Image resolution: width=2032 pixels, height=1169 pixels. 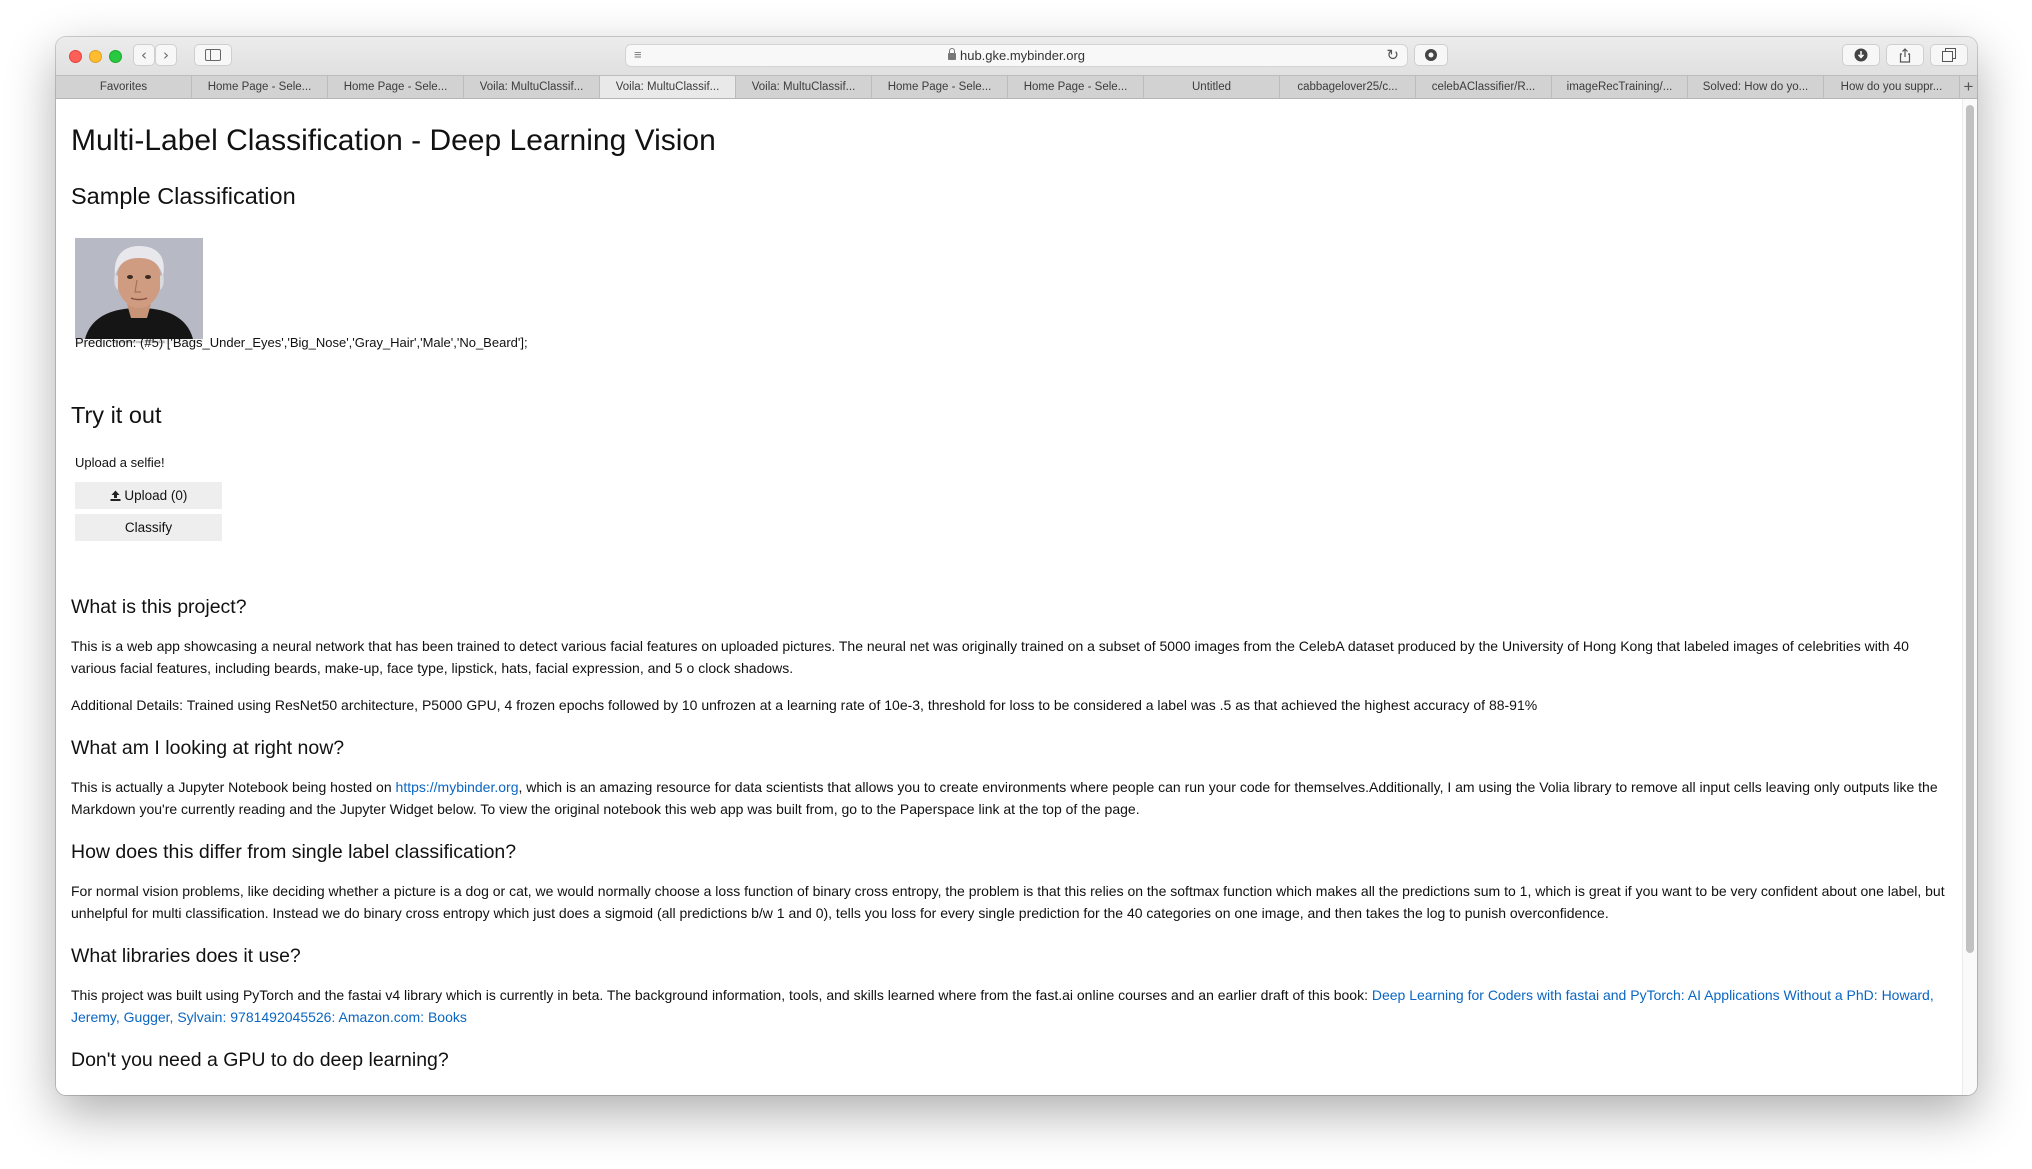 What do you see at coordinates (115, 495) in the screenshot?
I see `upload-icon` at bounding box center [115, 495].